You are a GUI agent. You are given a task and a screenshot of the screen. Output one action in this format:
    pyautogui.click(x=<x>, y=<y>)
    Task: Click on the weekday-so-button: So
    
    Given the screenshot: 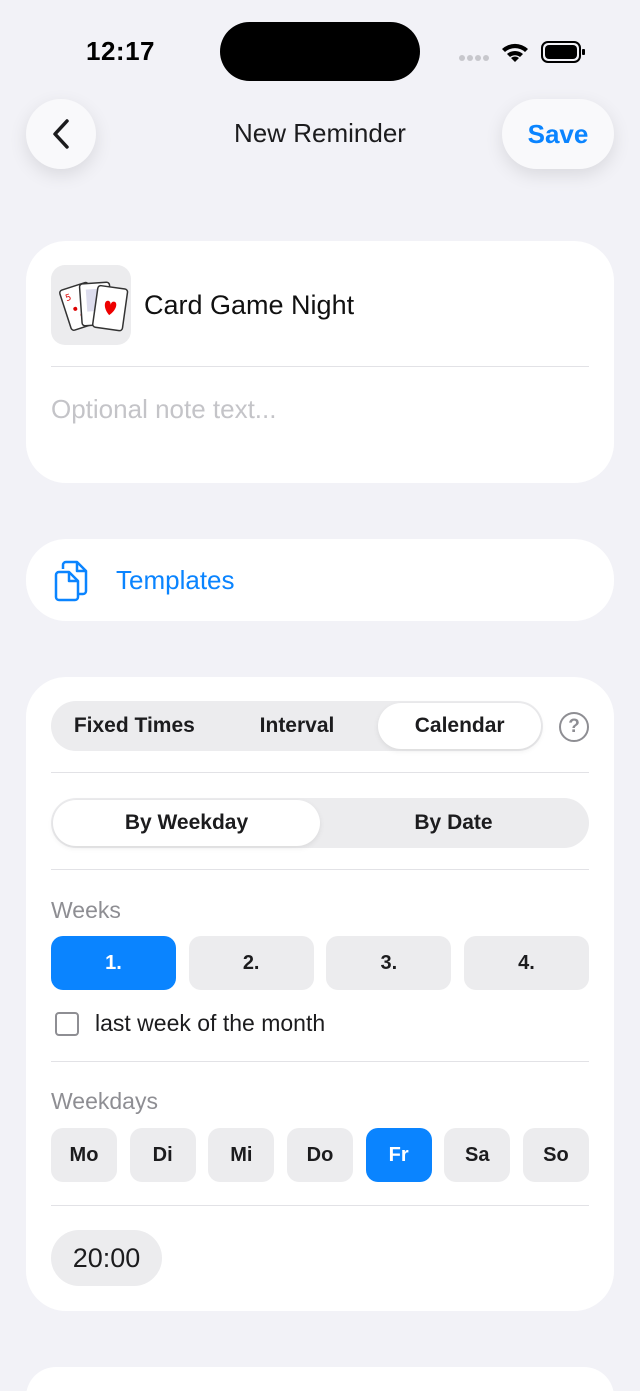 What is the action you would take?
    pyautogui.click(x=555, y=1155)
    